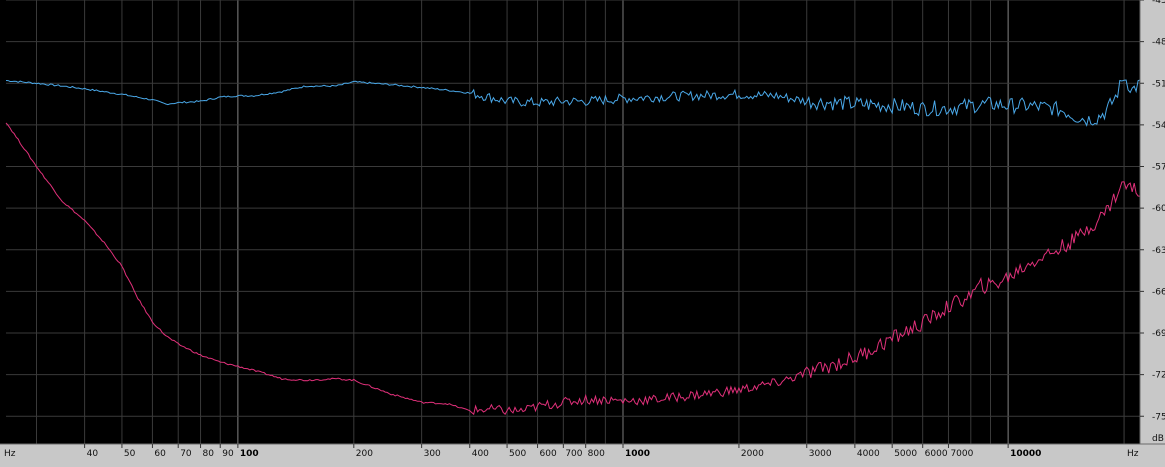 Image resolution: width=1165 pixels, height=467 pixels. What do you see at coordinates (961, 454) in the screenshot?
I see `x-tick-label: 7000` at bounding box center [961, 454].